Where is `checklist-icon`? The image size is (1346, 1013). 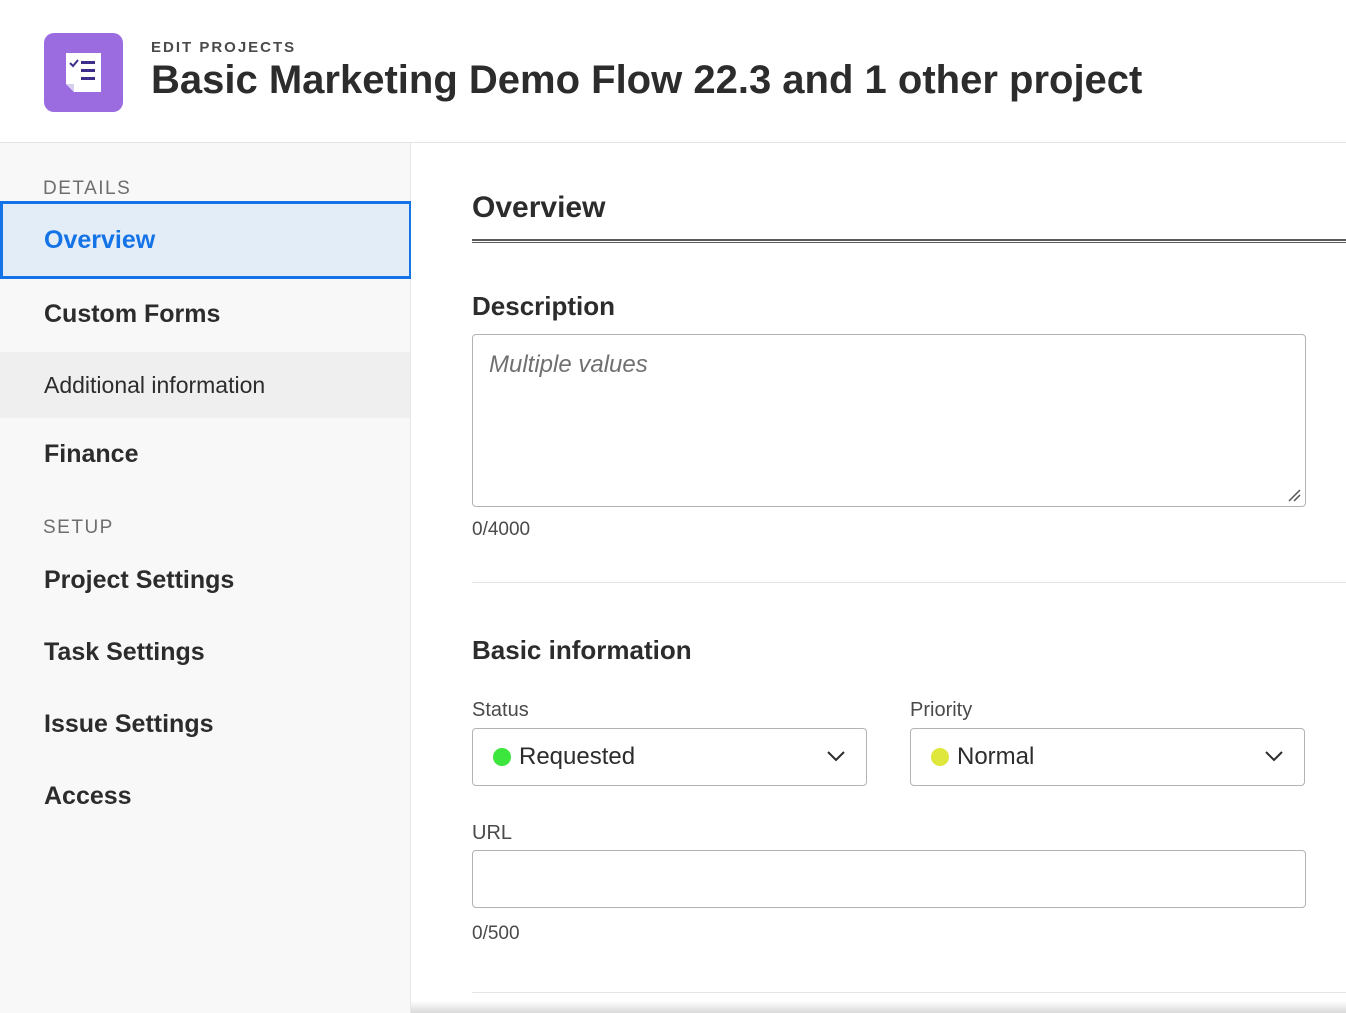 checklist-icon is located at coordinates (83, 72).